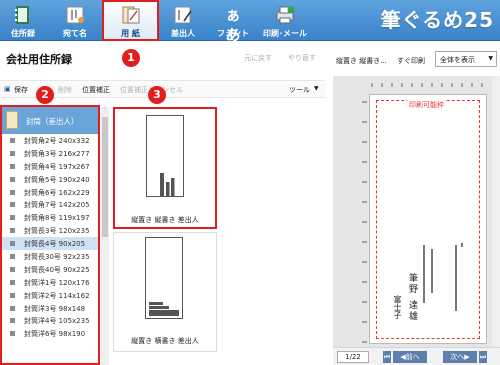 The height and width of the screenshot is (365, 500). Describe the element at coordinates (157, 95) in the screenshot. I see `badge-3: 3` at that location.